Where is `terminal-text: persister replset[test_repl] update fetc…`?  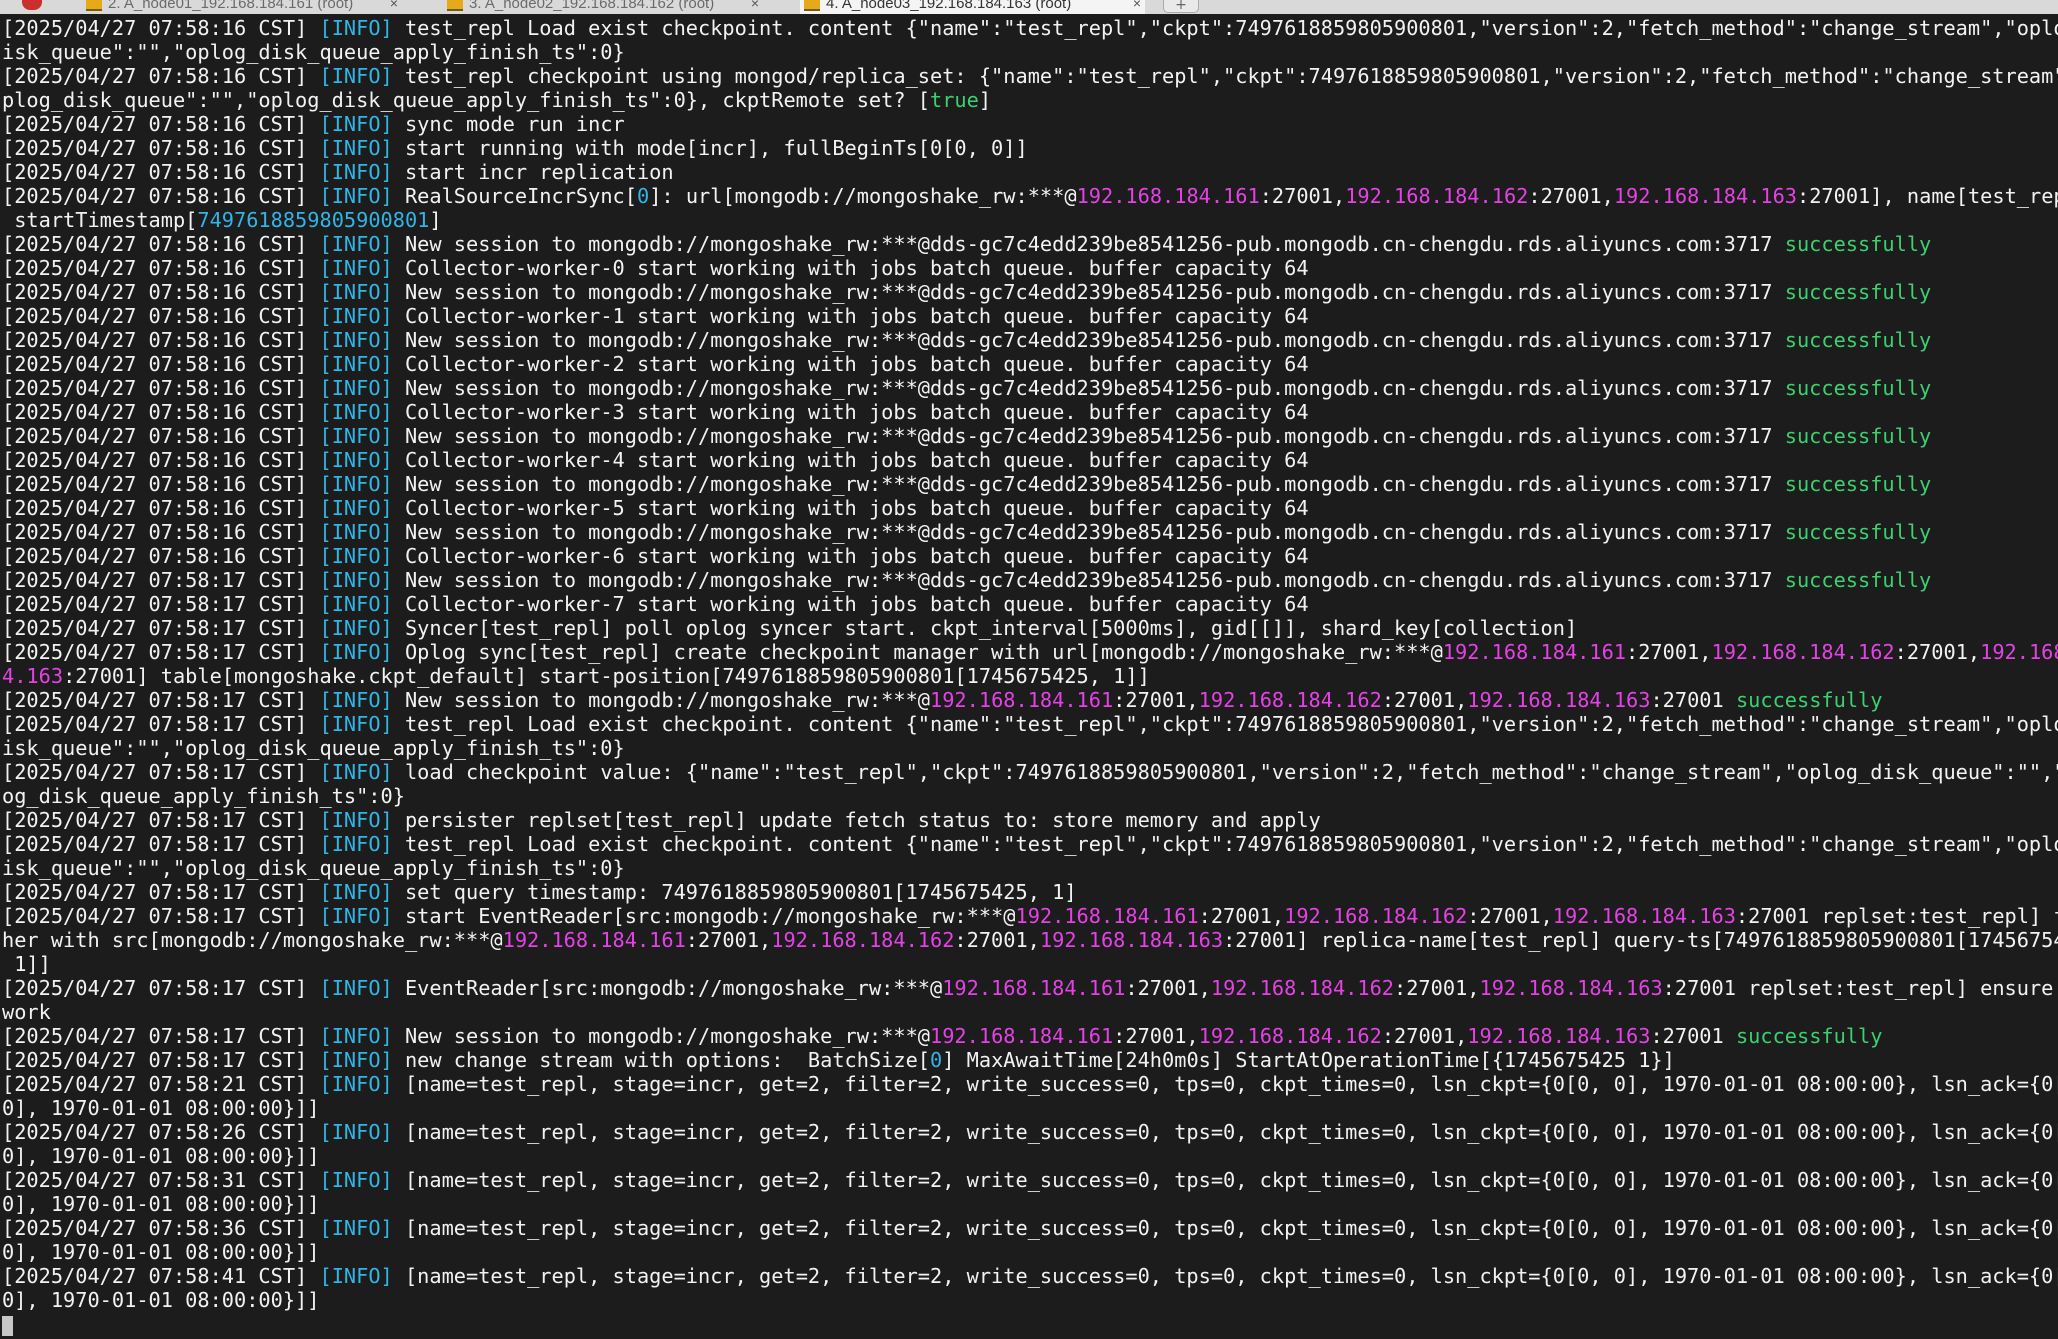
terminal-text: persister replset[test_repl] update fetc… is located at coordinates (856, 820).